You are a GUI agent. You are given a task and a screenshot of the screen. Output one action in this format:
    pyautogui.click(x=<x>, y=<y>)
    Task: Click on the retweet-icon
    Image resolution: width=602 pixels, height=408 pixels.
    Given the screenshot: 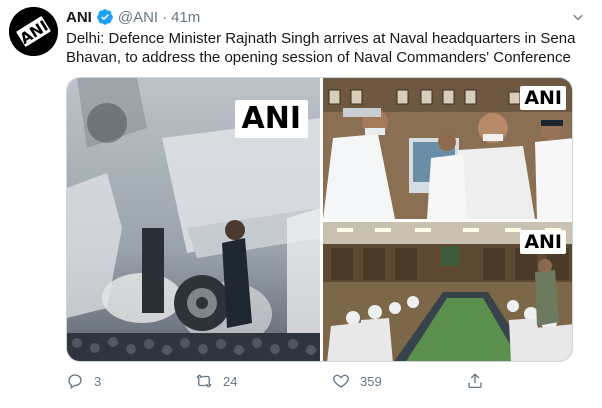 What is the action you would take?
    pyautogui.click(x=204, y=381)
    